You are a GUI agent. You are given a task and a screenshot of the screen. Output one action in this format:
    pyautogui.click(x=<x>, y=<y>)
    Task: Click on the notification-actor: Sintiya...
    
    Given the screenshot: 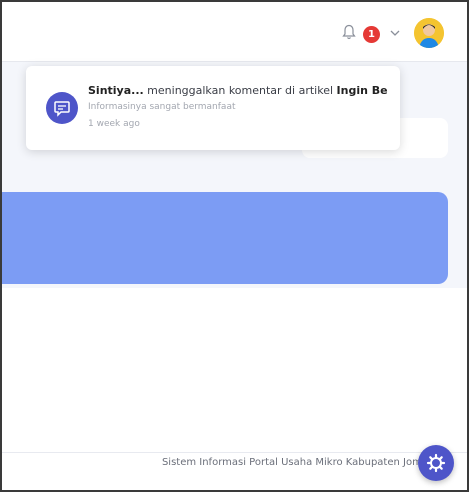 What is the action you would take?
    pyautogui.click(x=116, y=90)
    